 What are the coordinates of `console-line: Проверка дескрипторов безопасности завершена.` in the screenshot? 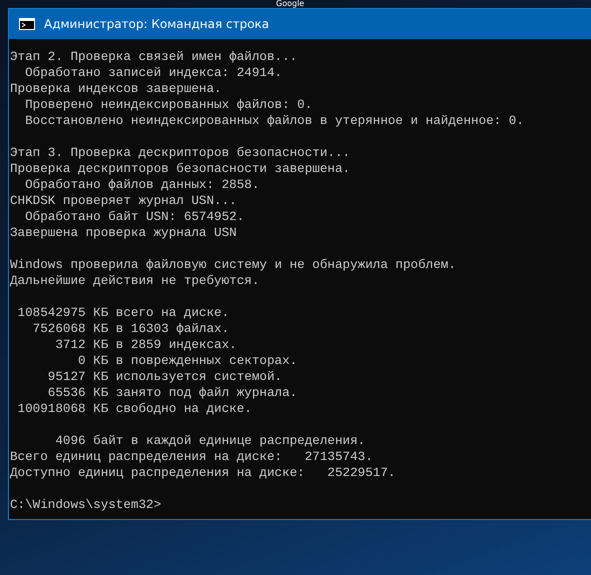 It's located at (181, 169).